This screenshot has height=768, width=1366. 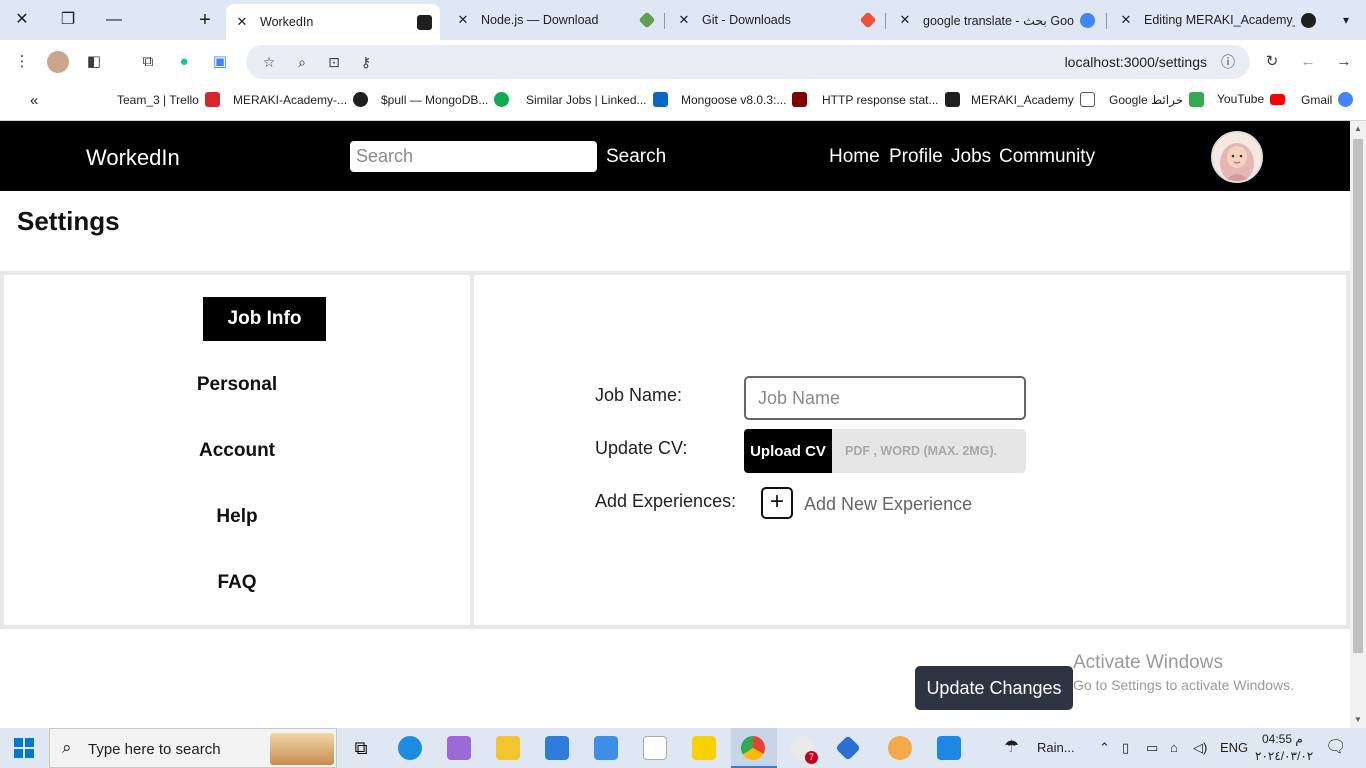 What do you see at coordinates (1047, 157) in the screenshot?
I see `nav-link-community: Community` at bounding box center [1047, 157].